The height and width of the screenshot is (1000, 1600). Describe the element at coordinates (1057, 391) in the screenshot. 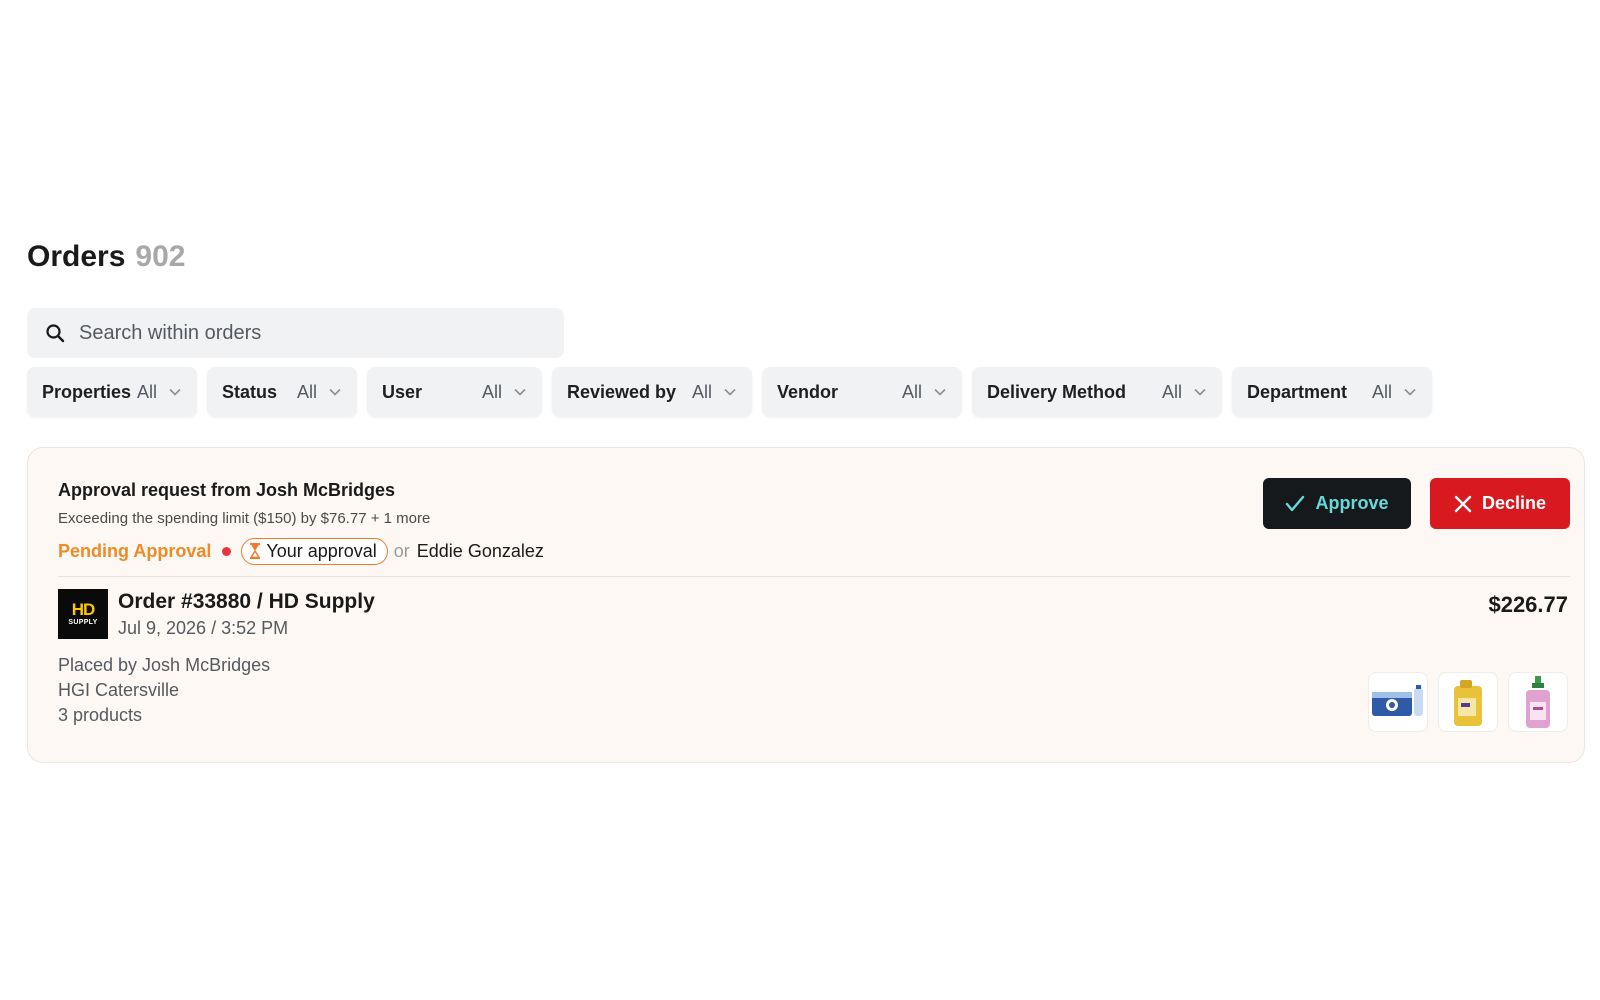

I see `filter-label: Delivery Method` at that location.